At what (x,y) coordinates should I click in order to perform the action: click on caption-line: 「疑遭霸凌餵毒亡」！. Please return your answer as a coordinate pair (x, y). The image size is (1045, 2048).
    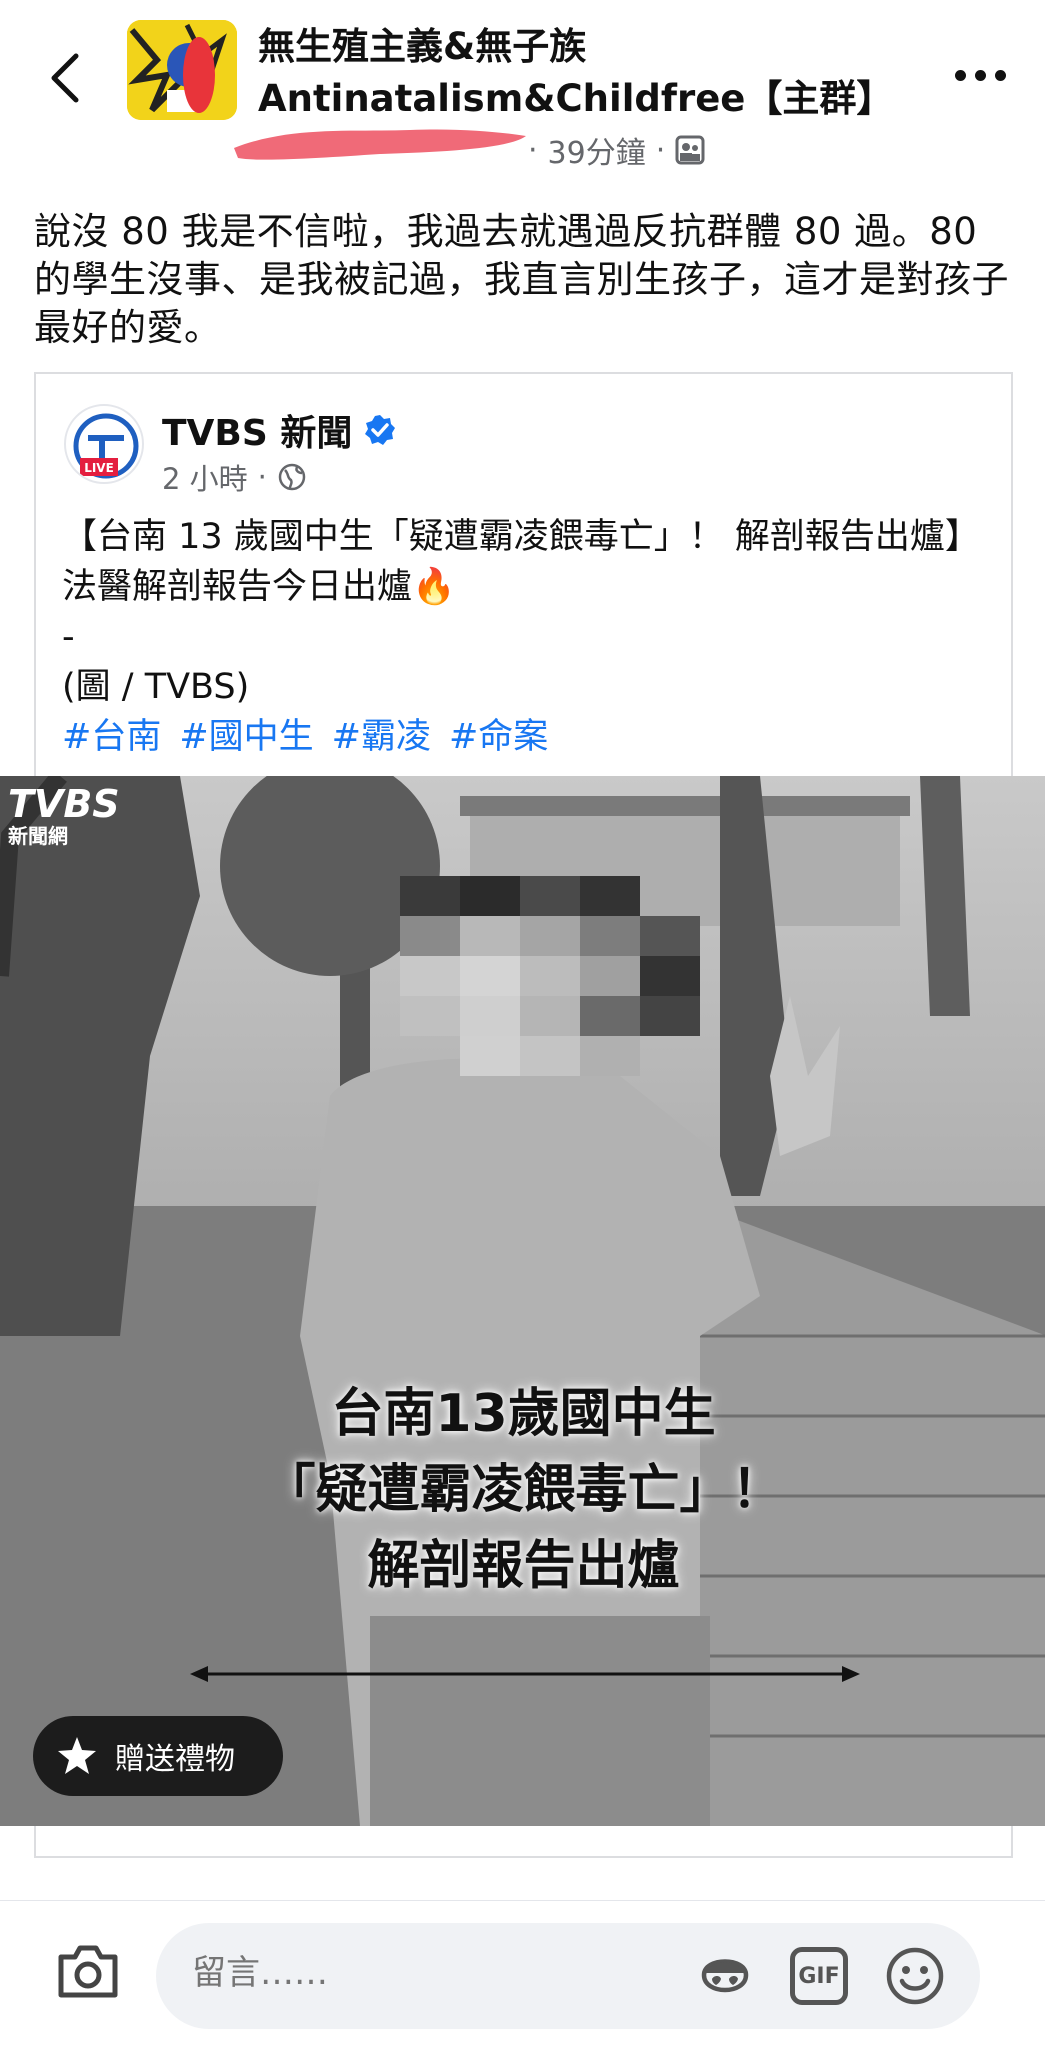
    Looking at the image, I should click on (523, 1490).